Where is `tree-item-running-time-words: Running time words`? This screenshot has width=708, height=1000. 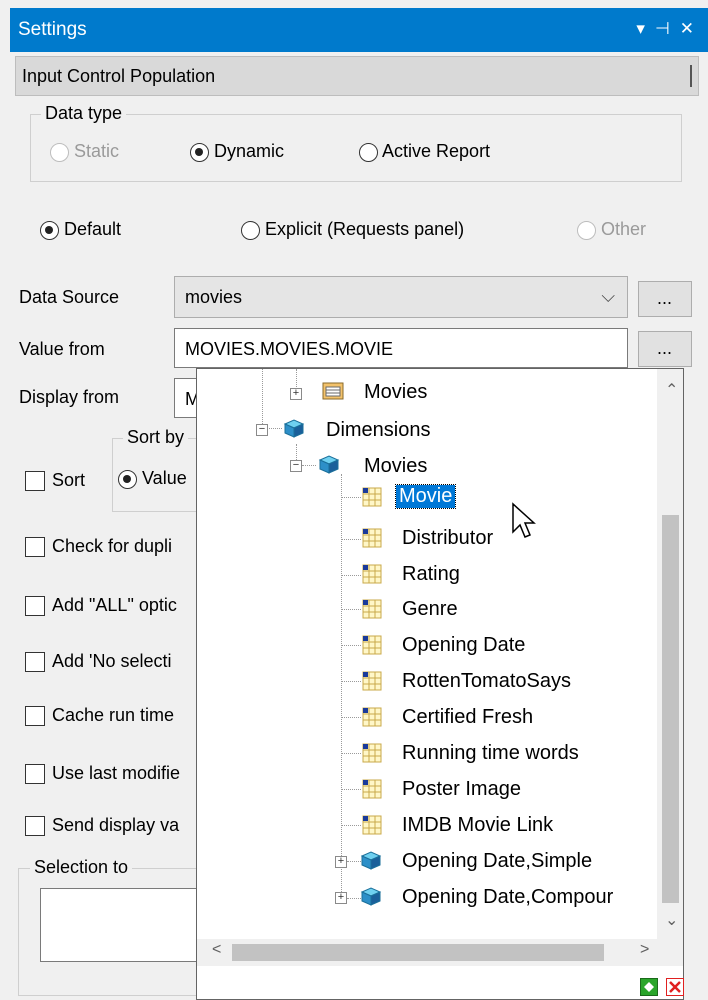
tree-item-running-time-words: Running time words is located at coordinates (490, 753).